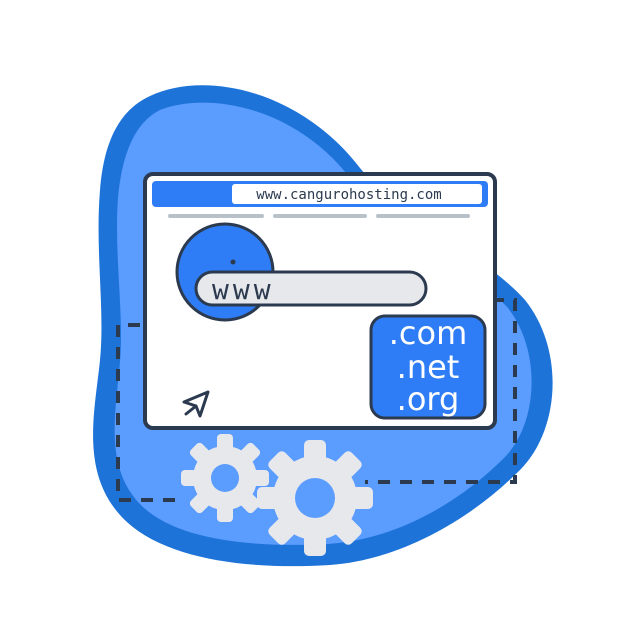 The width and height of the screenshot is (640, 640). What do you see at coordinates (348, 195) in the screenshot?
I see `address-bar-url: www.cangurohosting.com` at bounding box center [348, 195].